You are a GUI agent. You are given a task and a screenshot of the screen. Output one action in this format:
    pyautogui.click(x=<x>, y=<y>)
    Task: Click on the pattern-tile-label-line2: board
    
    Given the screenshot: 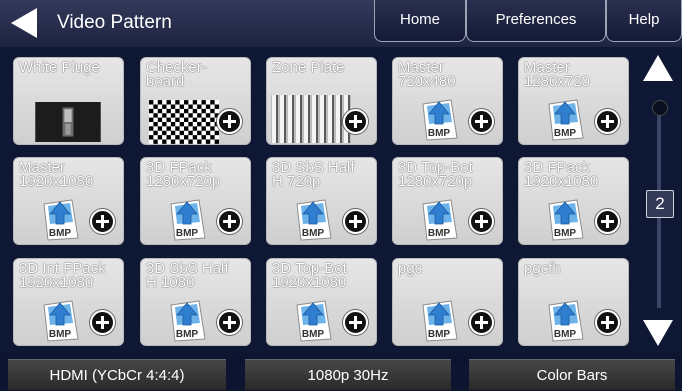 What is the action you would take?
    pyautogui.click(x=165, y=81)
    